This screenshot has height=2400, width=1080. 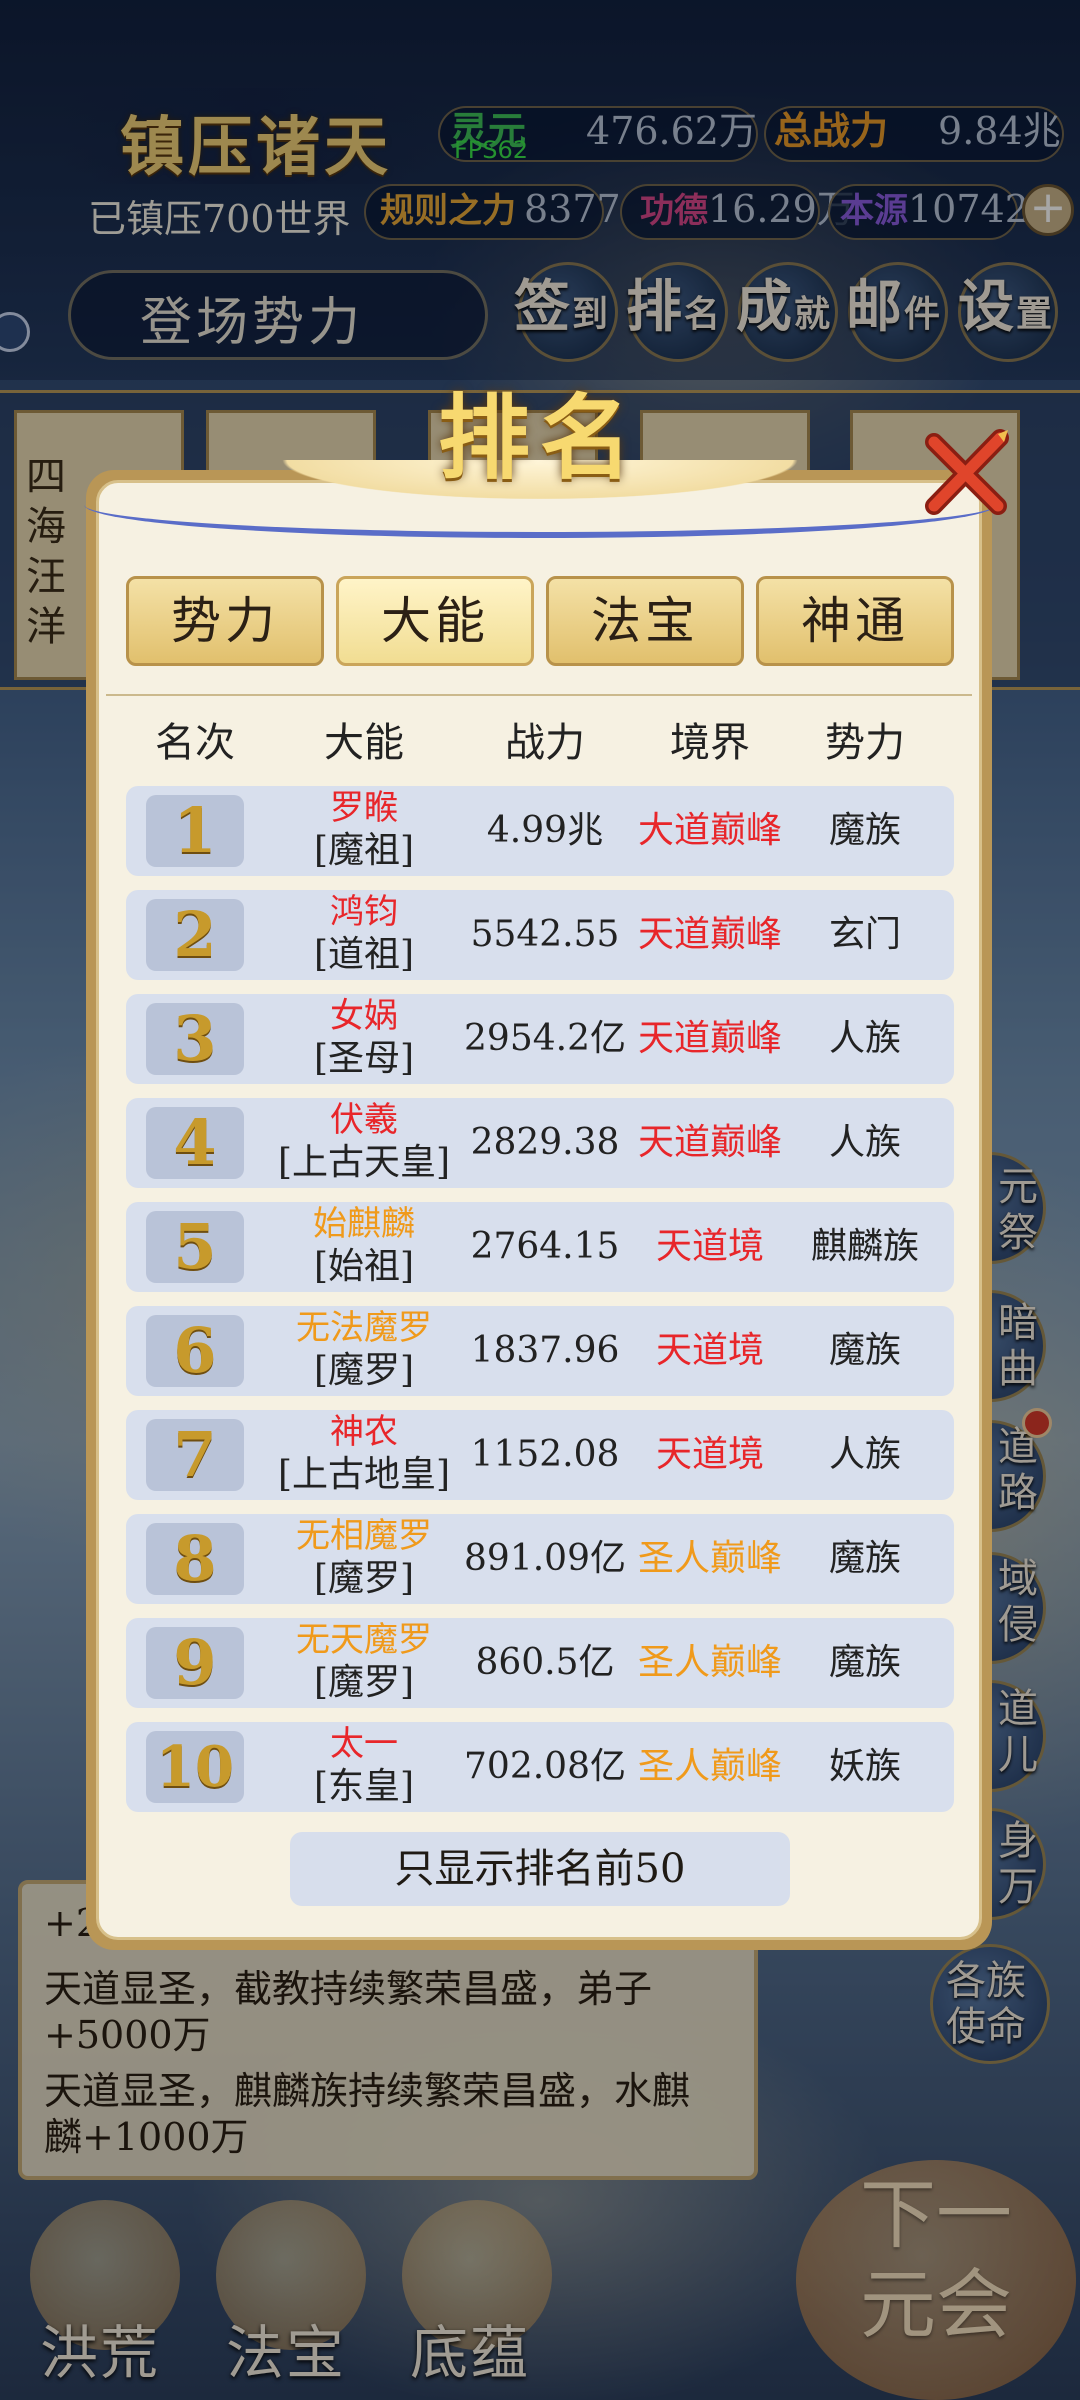 I want to click on name-cell: 伏羲 [上古天皇], so click(x=364, y=1143).